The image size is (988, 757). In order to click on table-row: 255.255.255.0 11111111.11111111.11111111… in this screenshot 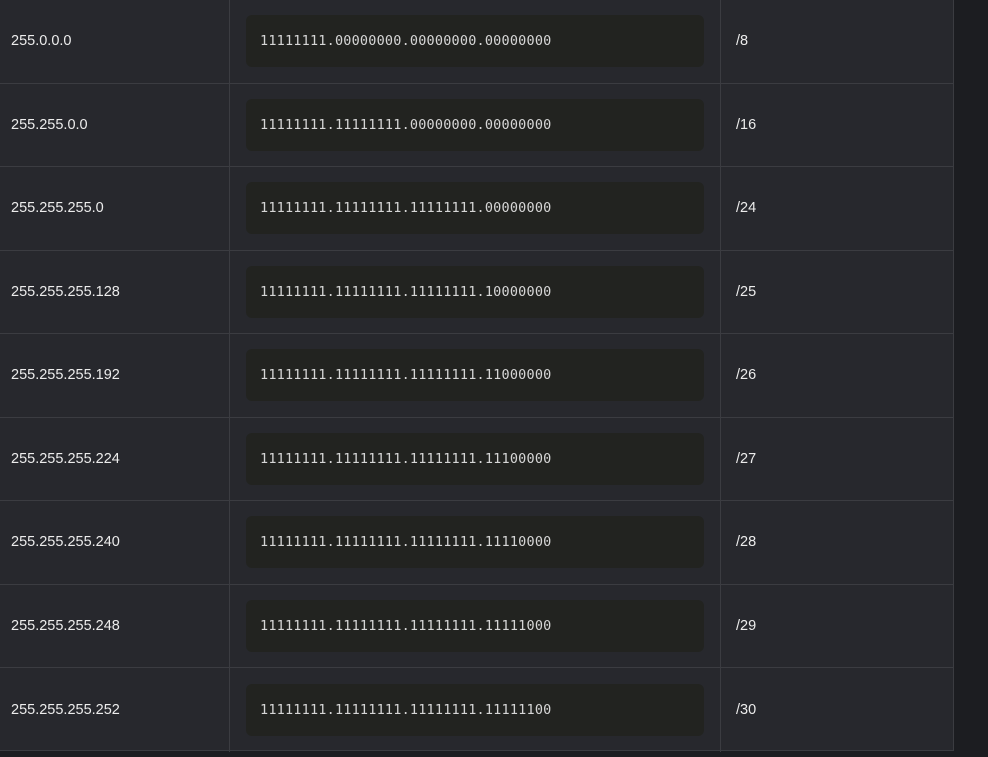, I will do `click(477, 209)`.